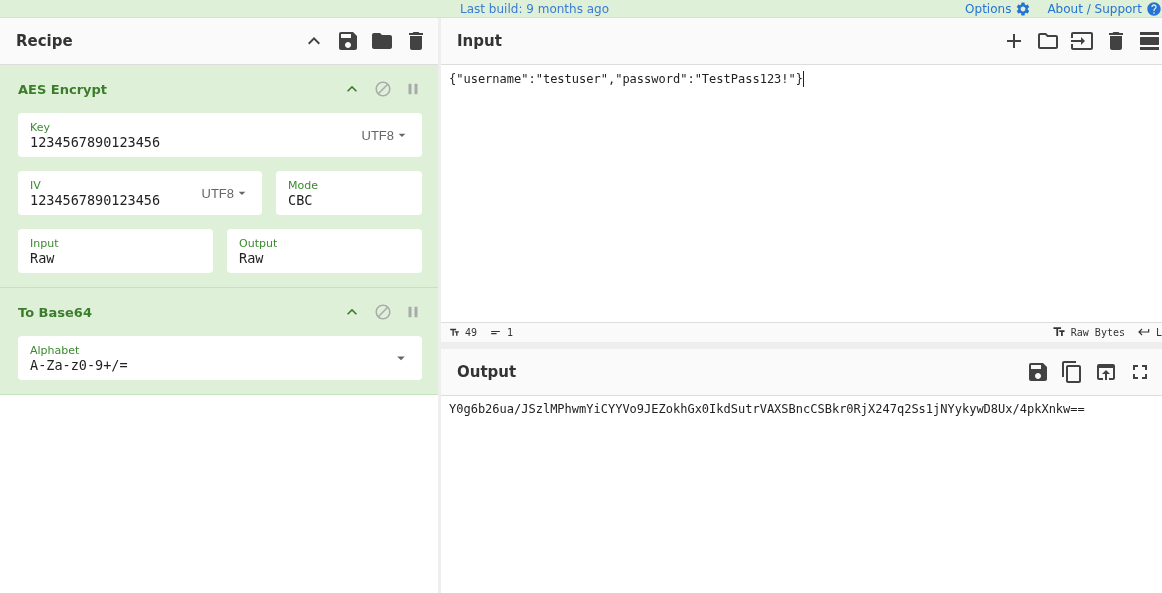 This screenshot has height=593, width=1162. Describe the element at coordinates (1097, 332) in the screenshot. I see `format-text: Raw Bytes` at that location.